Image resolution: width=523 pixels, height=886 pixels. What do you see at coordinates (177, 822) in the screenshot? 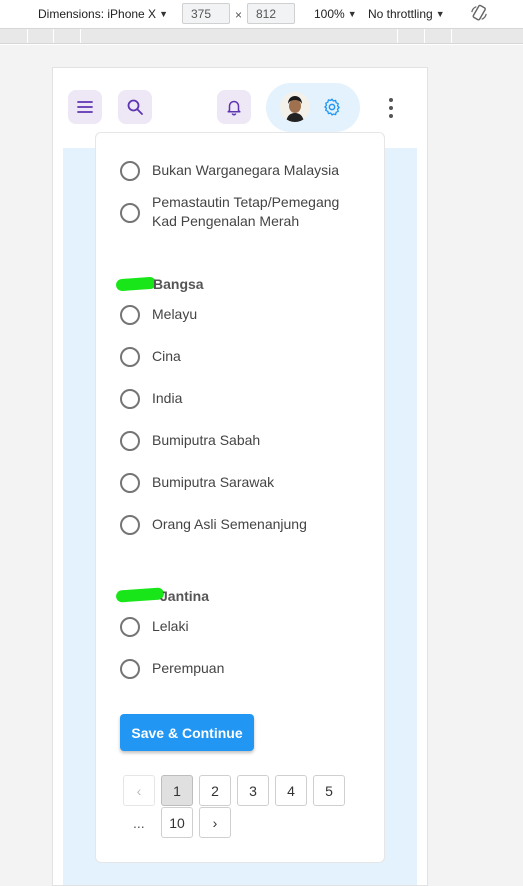
I see `pagination-page-10: 10` at bounding box center [177, 822].